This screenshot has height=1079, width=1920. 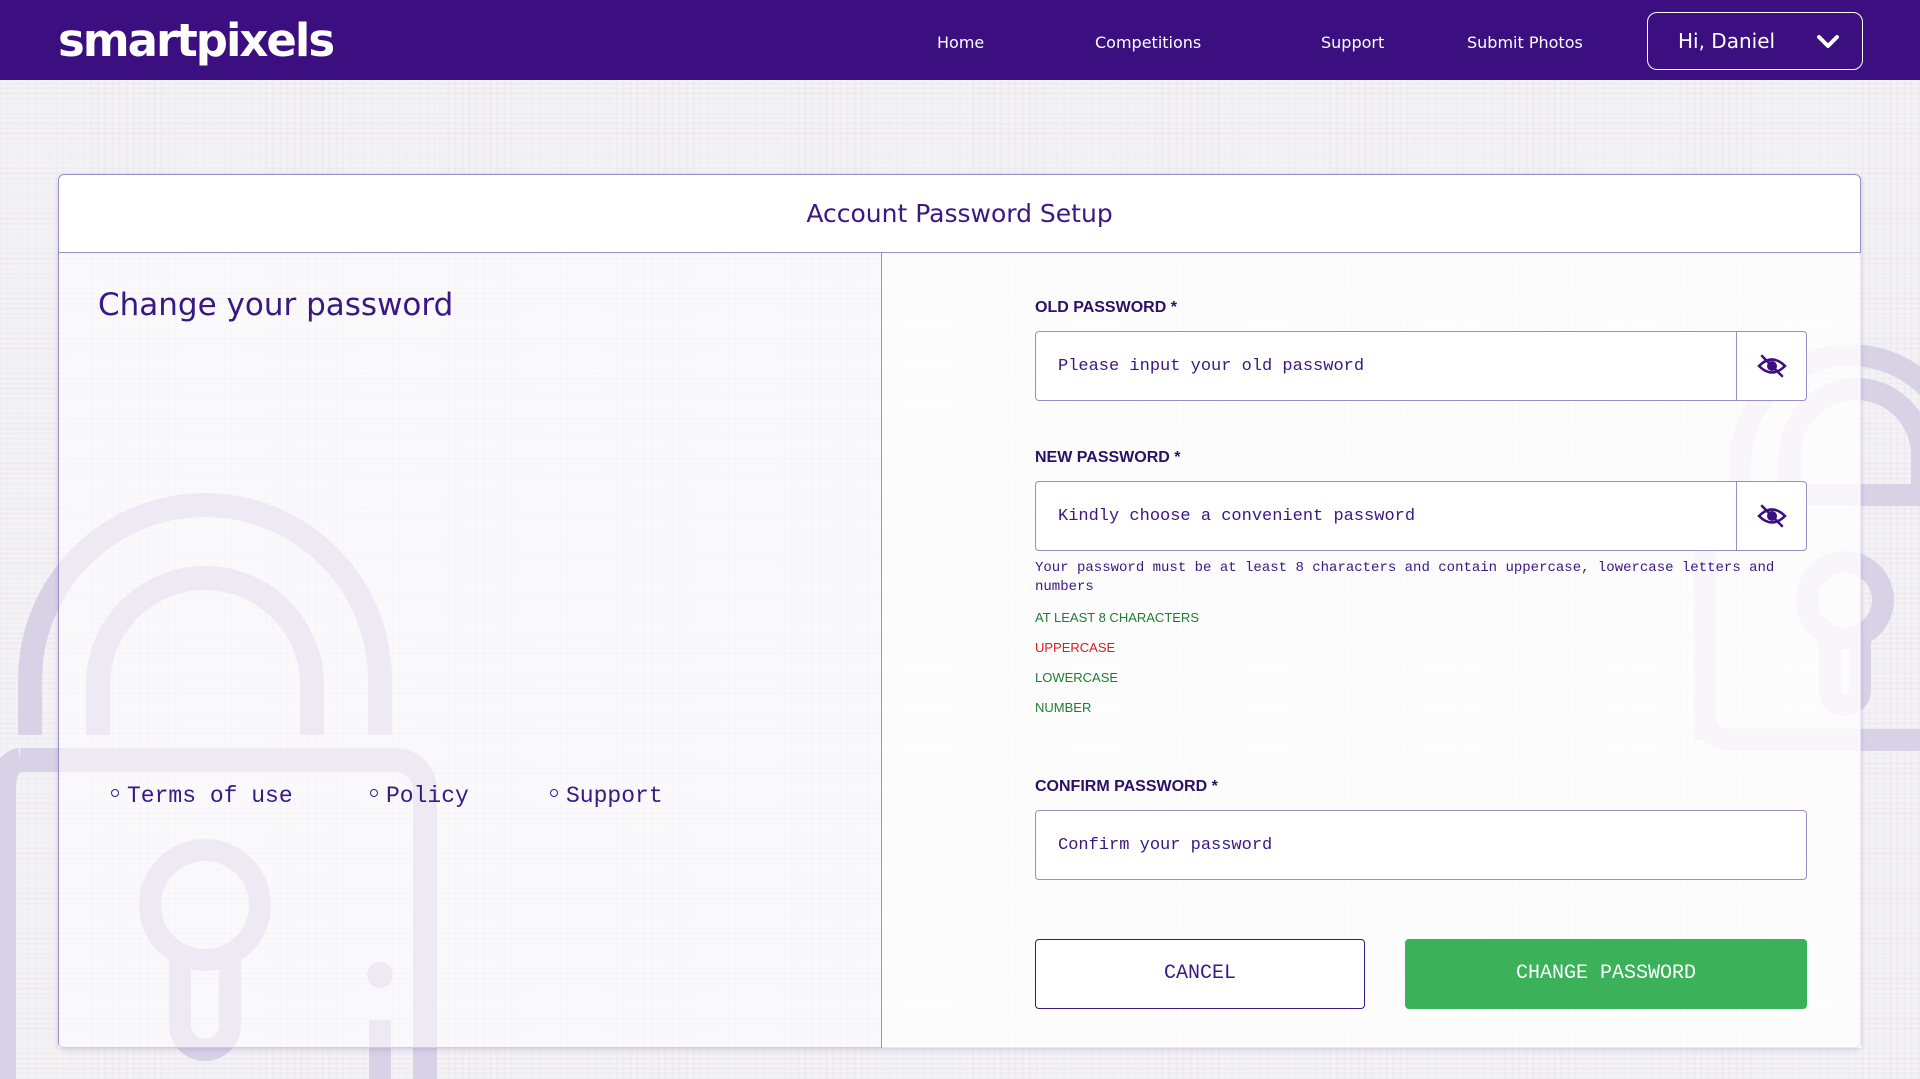 I want to click on footer-link-support-label: Support, so click(x=614, y=796).